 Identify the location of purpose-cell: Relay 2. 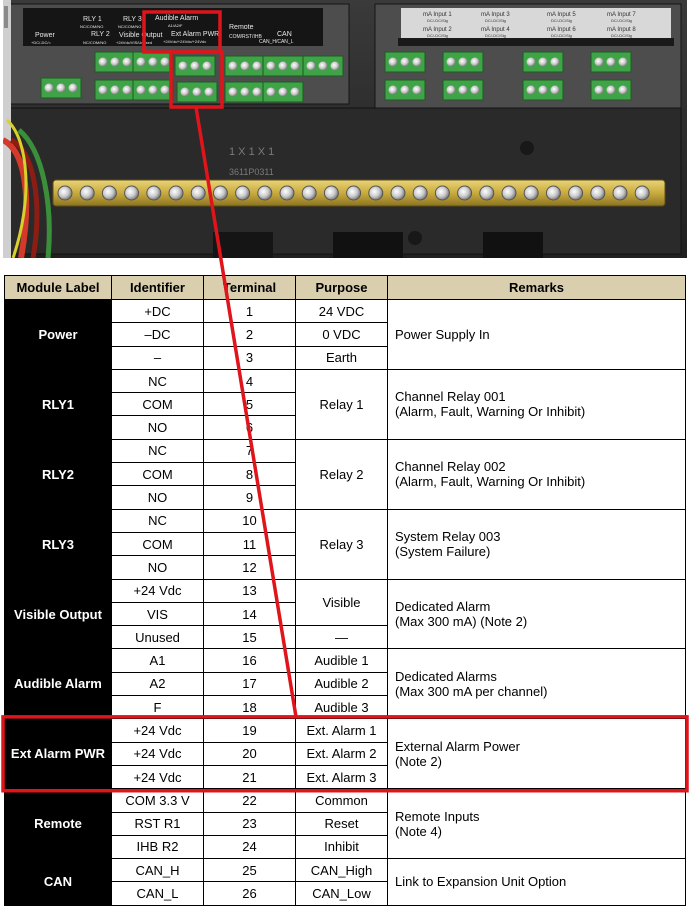
(341, 474).